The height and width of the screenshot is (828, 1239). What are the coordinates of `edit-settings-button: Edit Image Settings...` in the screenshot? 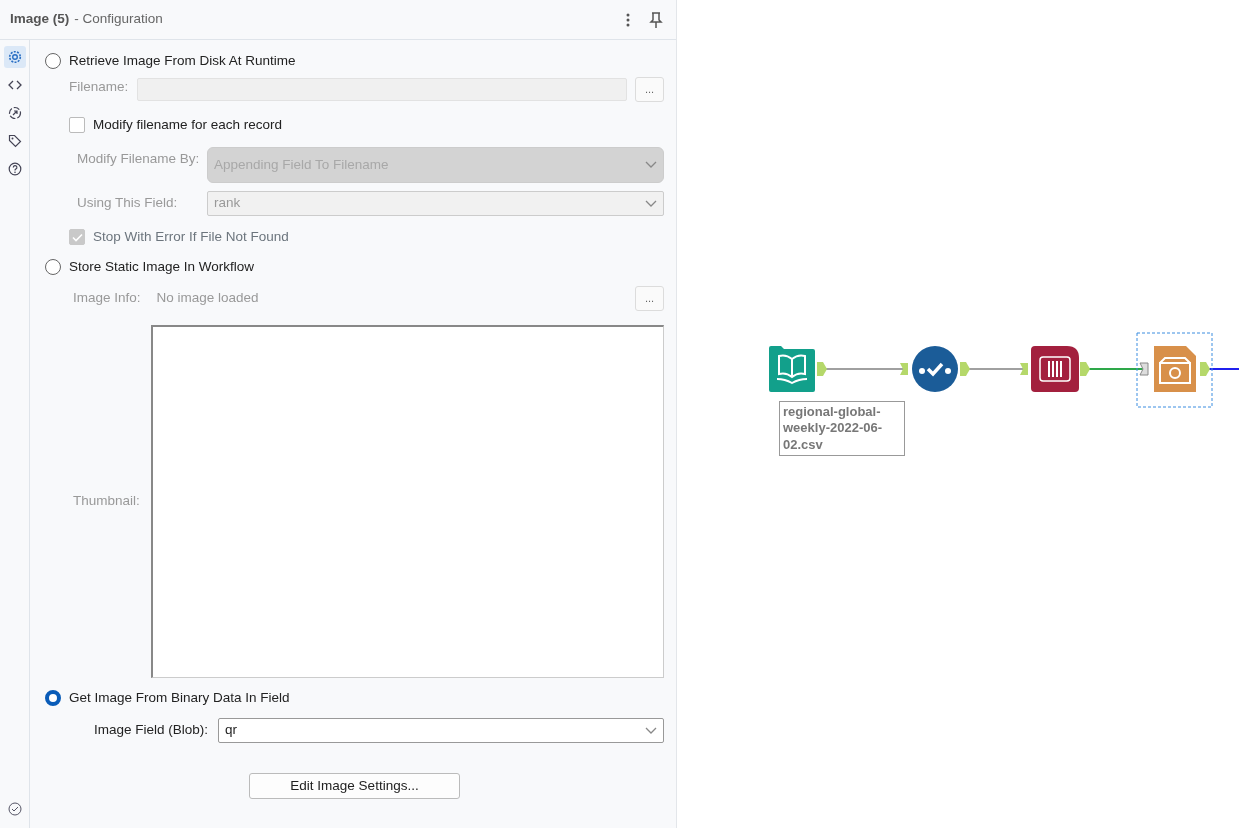 It's located at (354, 786).